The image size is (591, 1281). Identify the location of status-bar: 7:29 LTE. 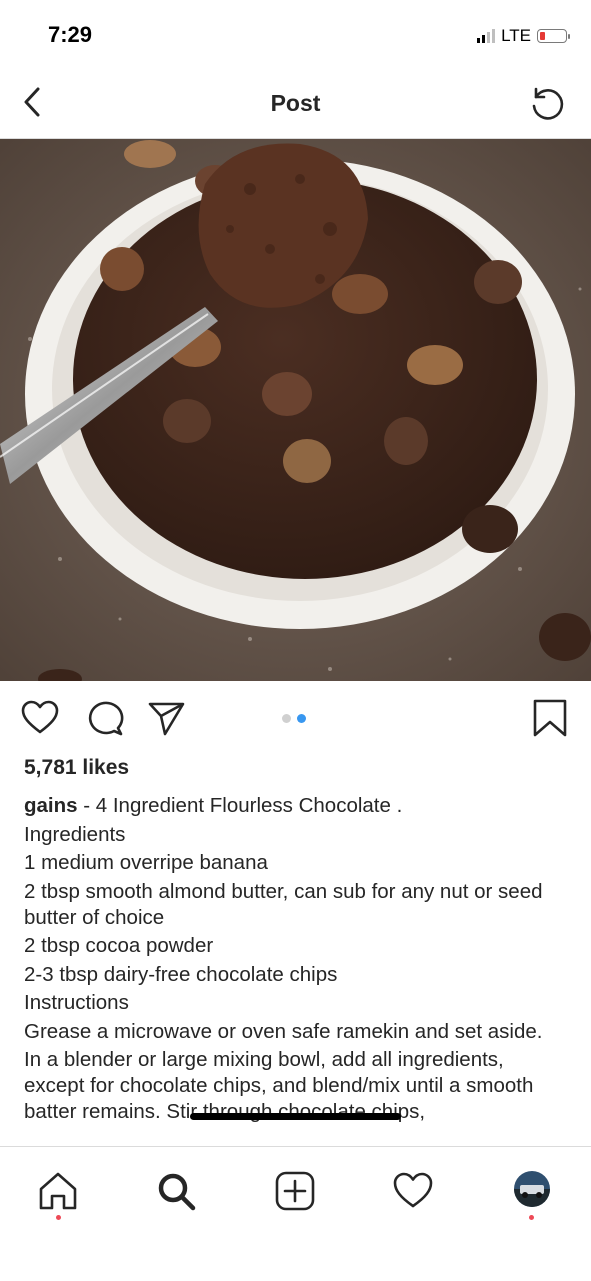
(295, 35).